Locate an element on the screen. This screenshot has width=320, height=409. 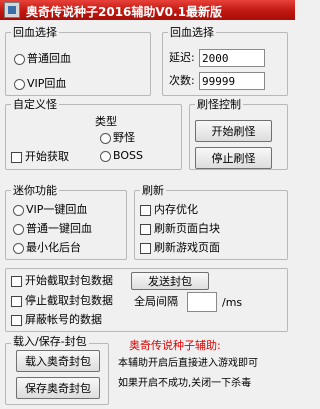
count-input is located at coordinates (232, 81).